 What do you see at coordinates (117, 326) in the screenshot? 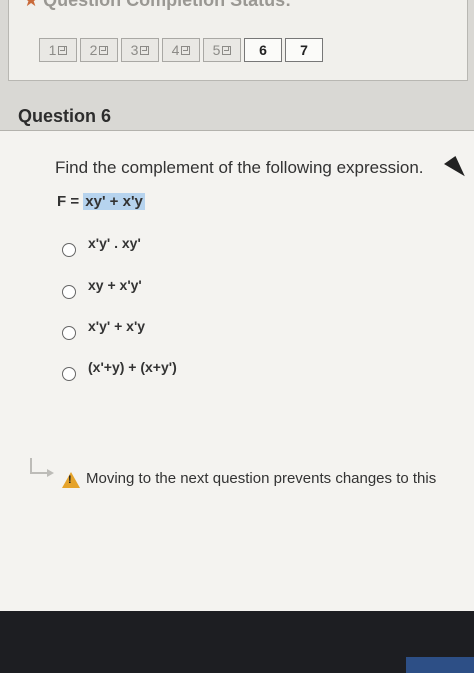
I see `answer-option-label: x'y' + x'y` at bounding box center [117, 326].